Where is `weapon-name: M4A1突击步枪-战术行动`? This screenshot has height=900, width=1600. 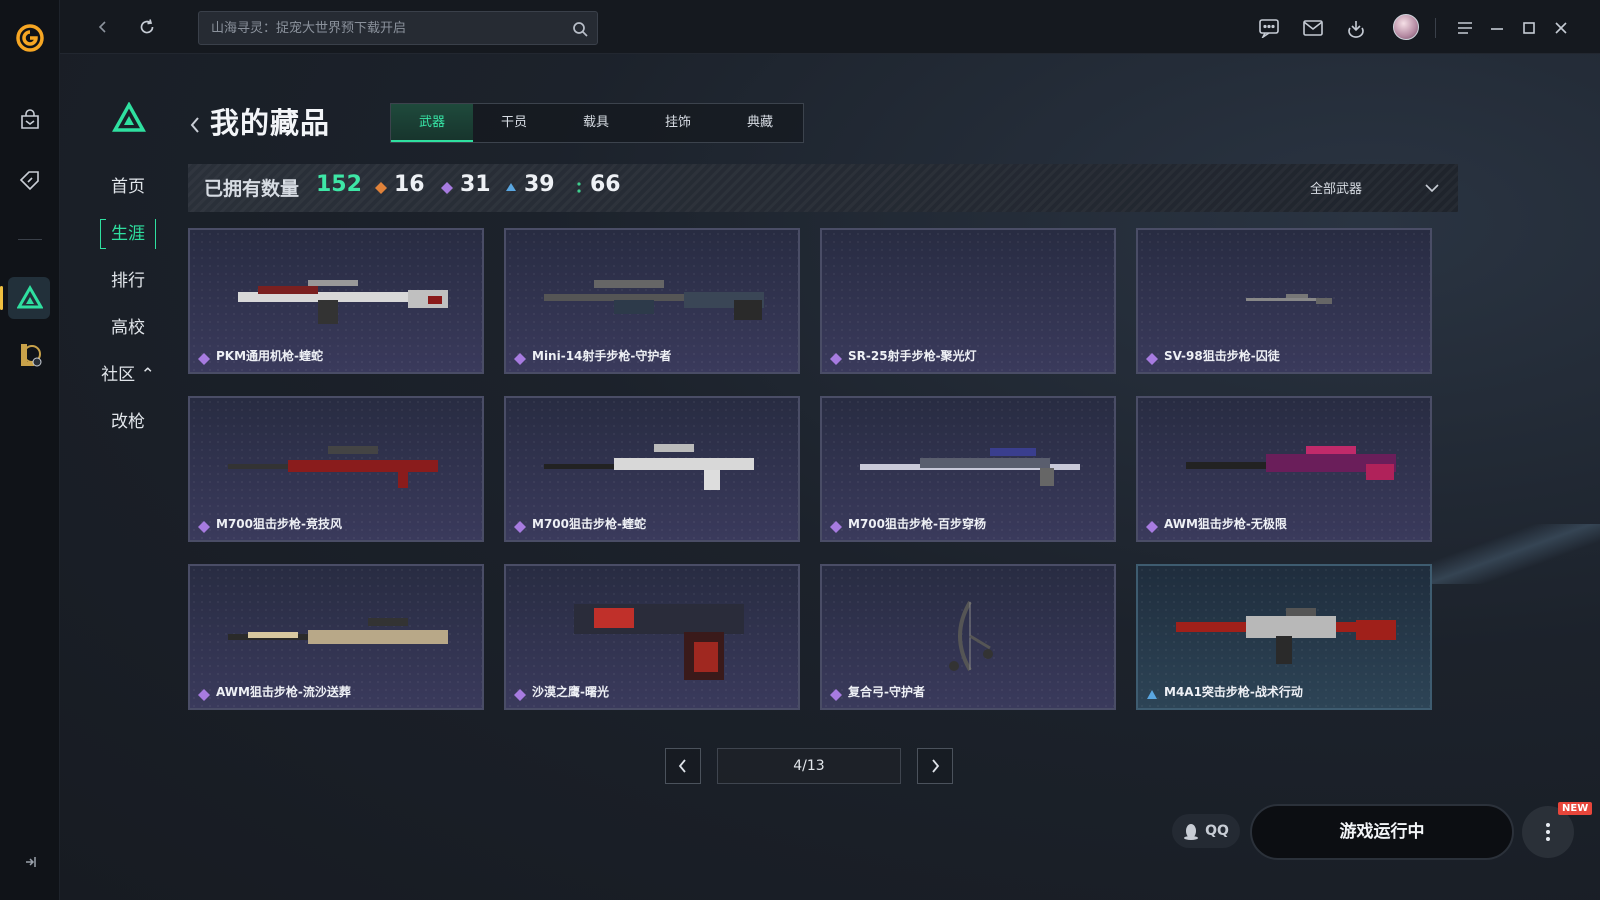 weapon-name: M4A1突击步枪-战术行动 is located at coordinates (1233, 692).